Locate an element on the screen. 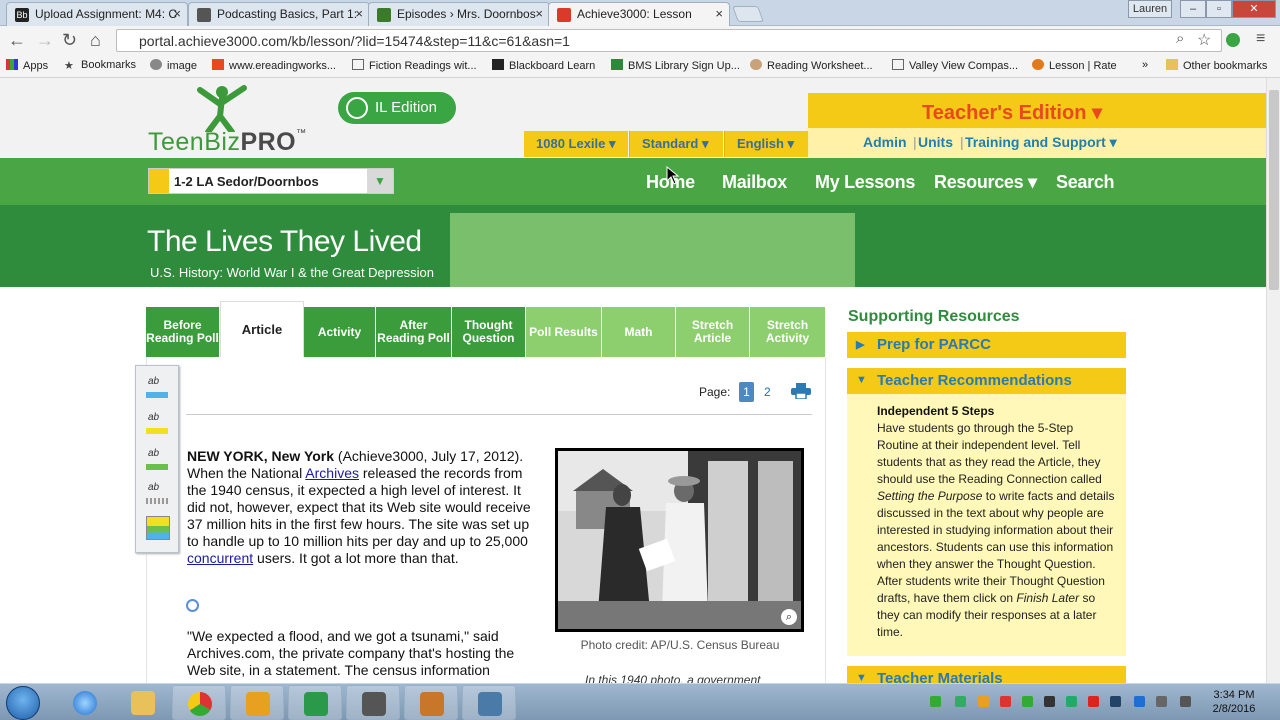 This screenshot has height=720, width=1280. teacher-edition-dropdown: Teacher's Edition ▾ is located at coordinates (1012, 112).